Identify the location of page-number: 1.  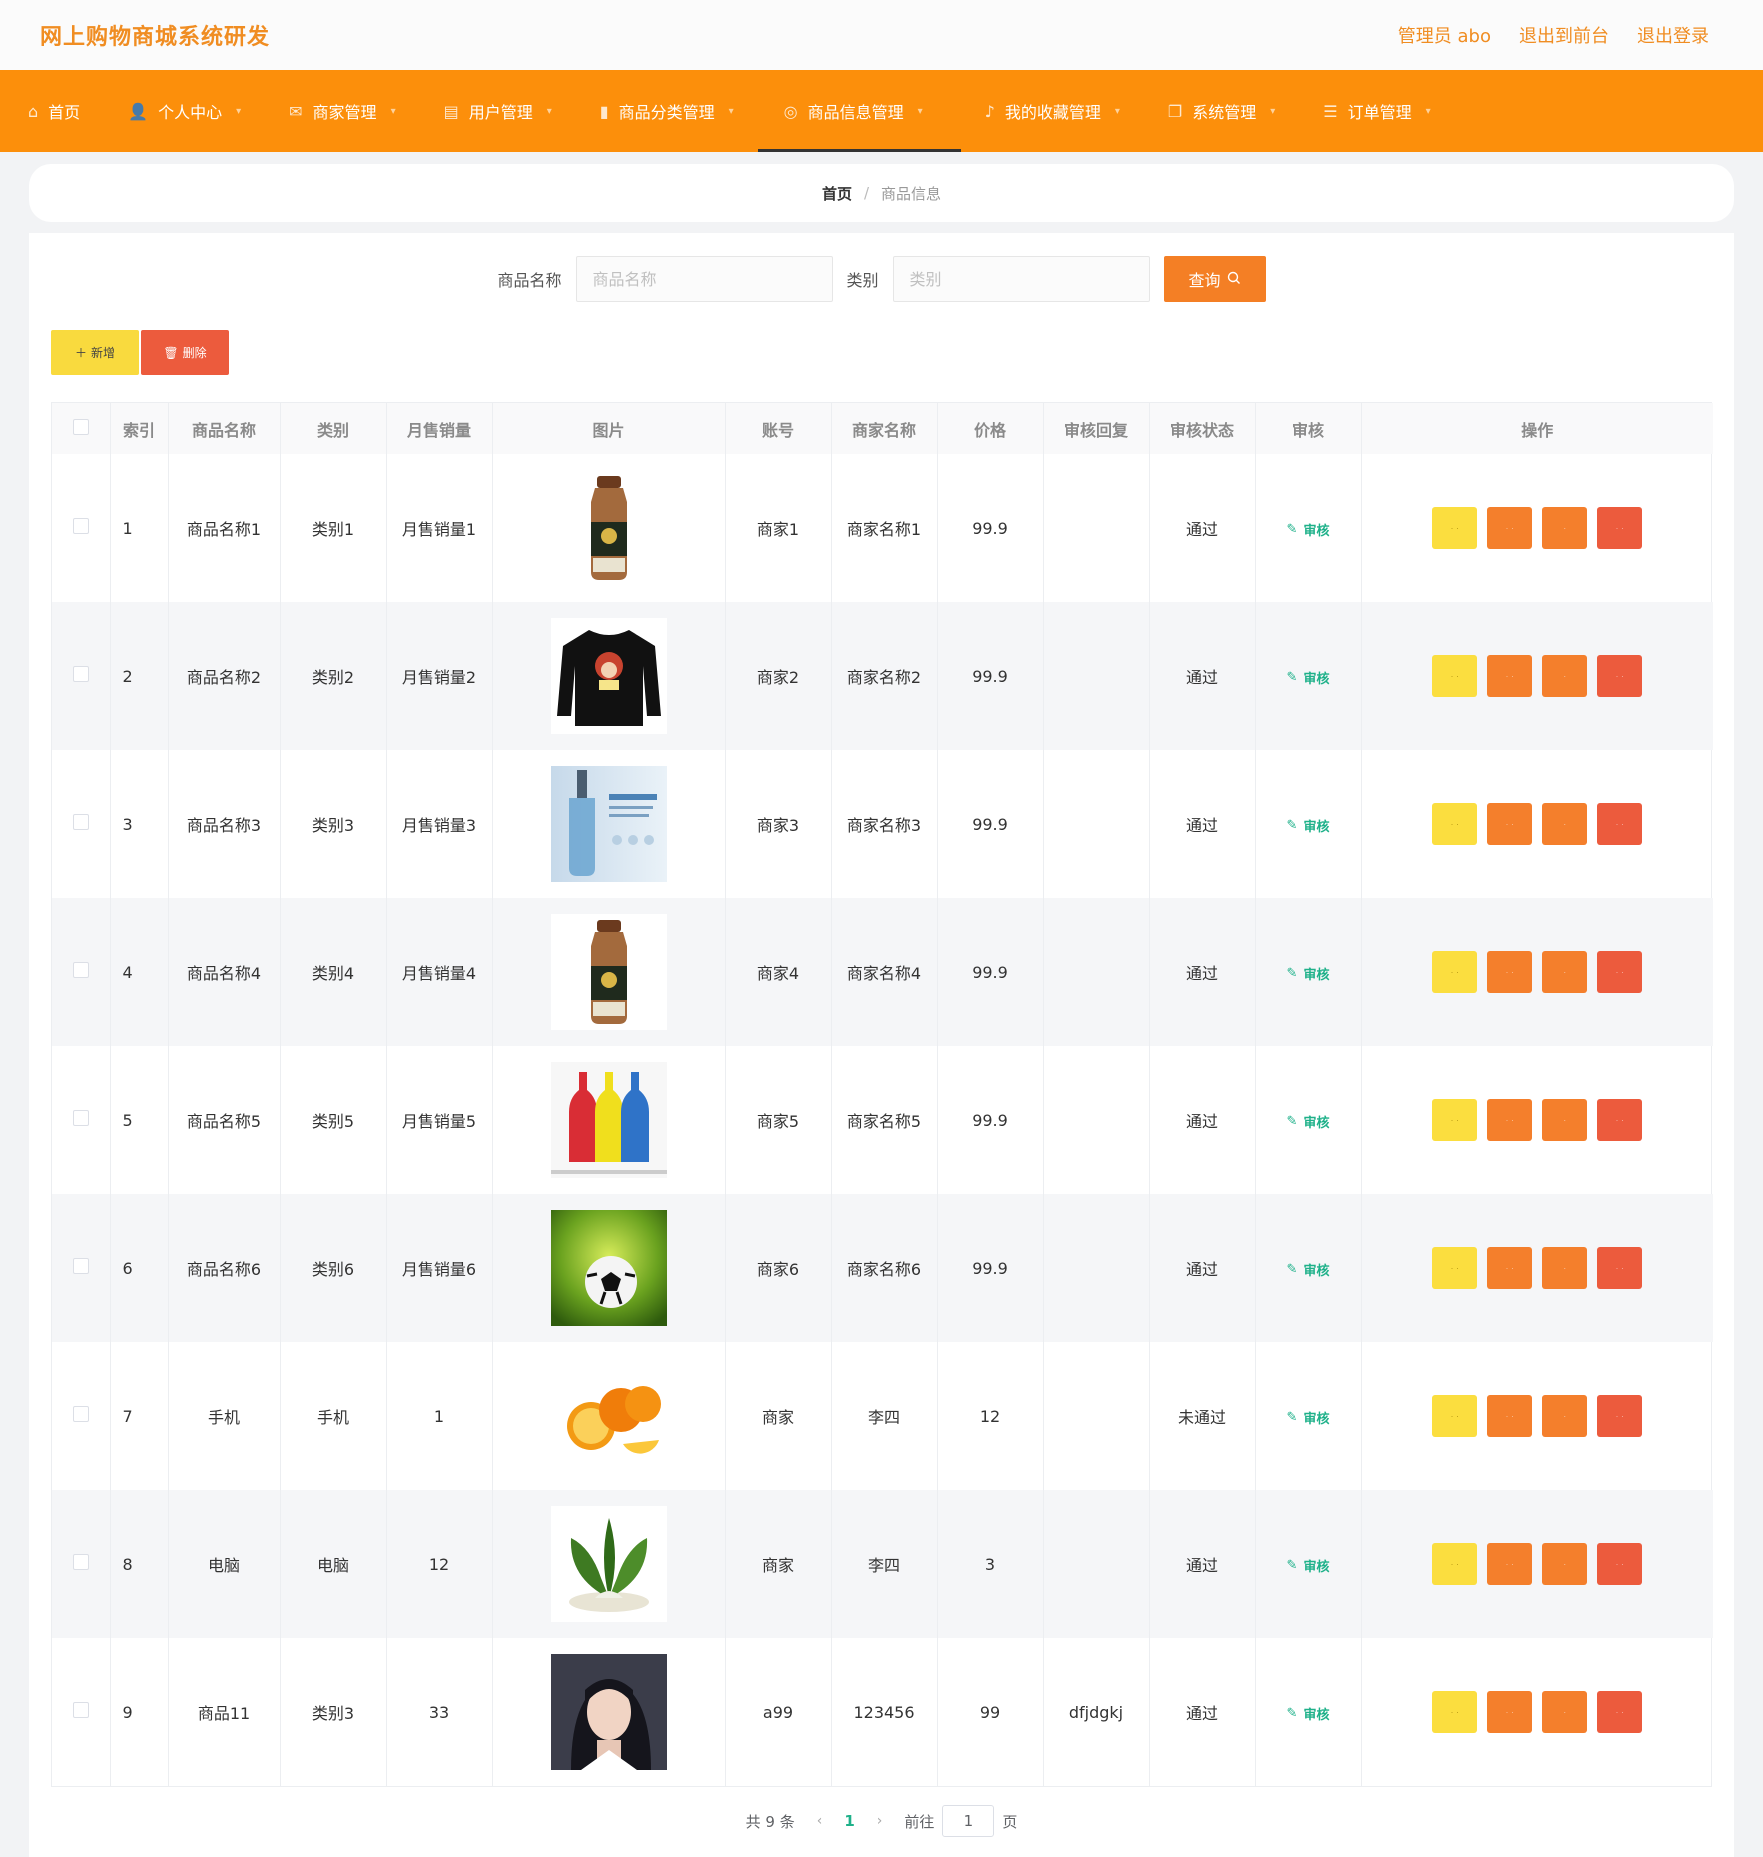
(849, 1821).